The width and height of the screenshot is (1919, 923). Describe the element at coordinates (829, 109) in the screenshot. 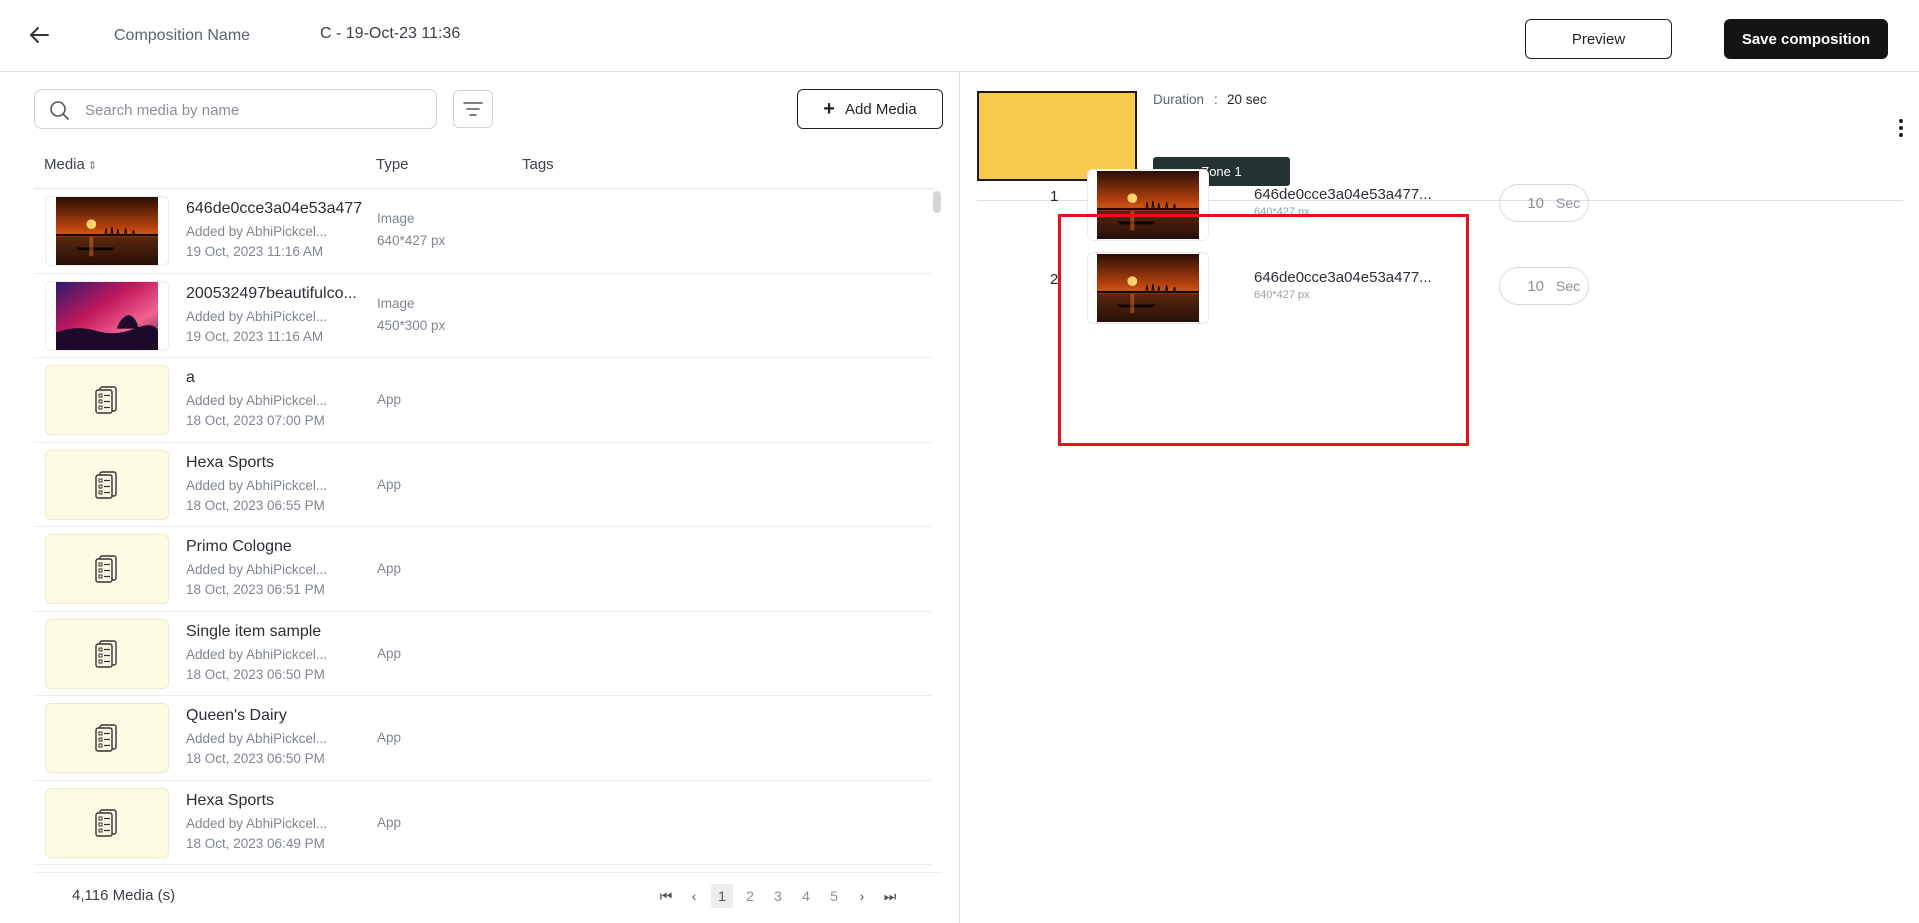

I see `plus-icon: +` at that location.